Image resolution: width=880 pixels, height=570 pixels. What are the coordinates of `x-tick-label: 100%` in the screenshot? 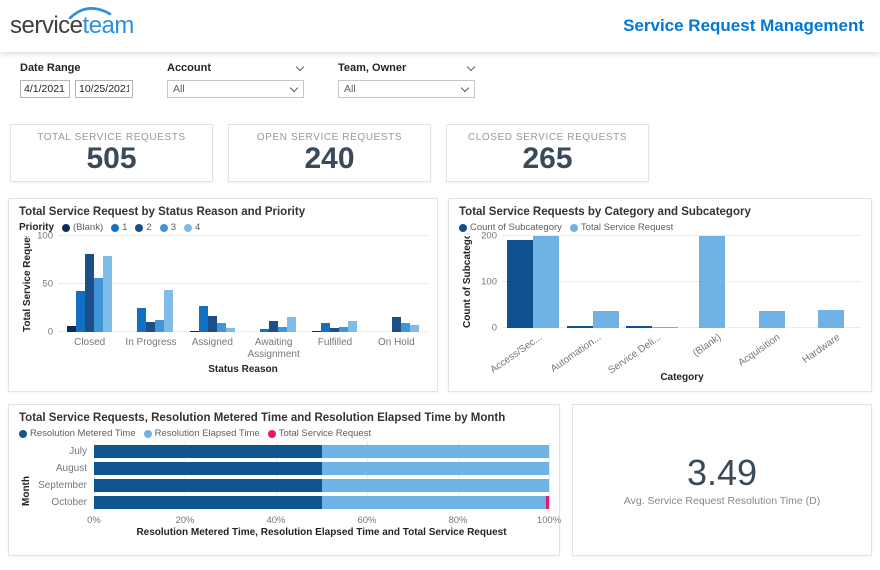 It's located at (549, 520).